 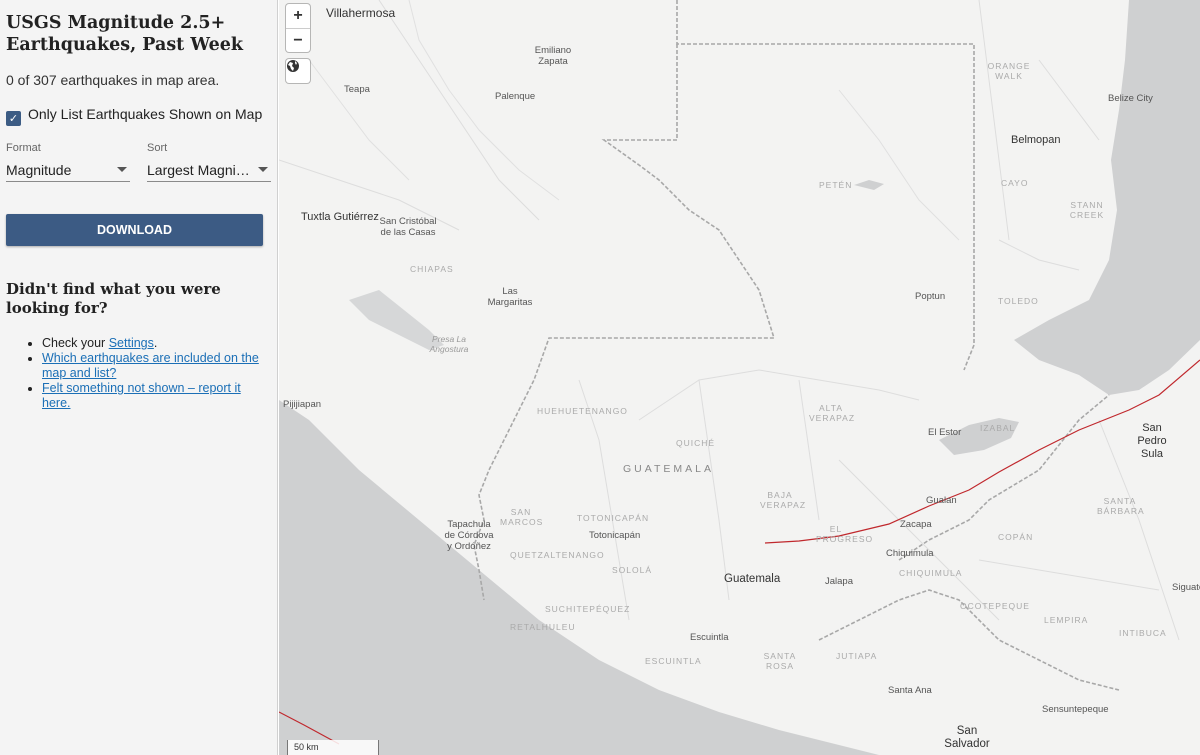 I want to click on map-label-totonicapan-city: Totonicapán, so click(x=615, y=535).